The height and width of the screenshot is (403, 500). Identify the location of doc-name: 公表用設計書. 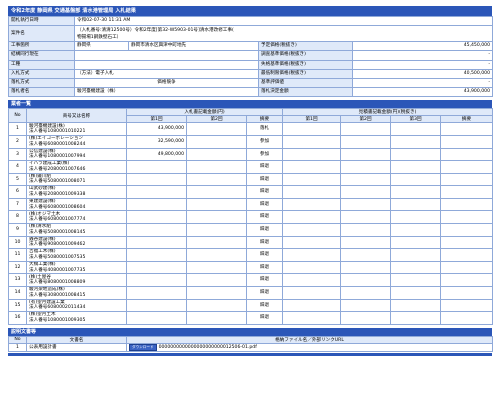
(76, 347).